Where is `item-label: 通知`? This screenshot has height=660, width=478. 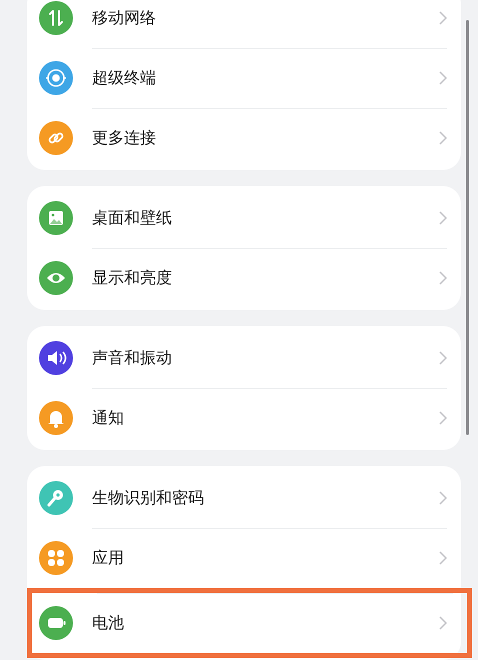 item-label: 通知 is located at coordinates (108, 418).